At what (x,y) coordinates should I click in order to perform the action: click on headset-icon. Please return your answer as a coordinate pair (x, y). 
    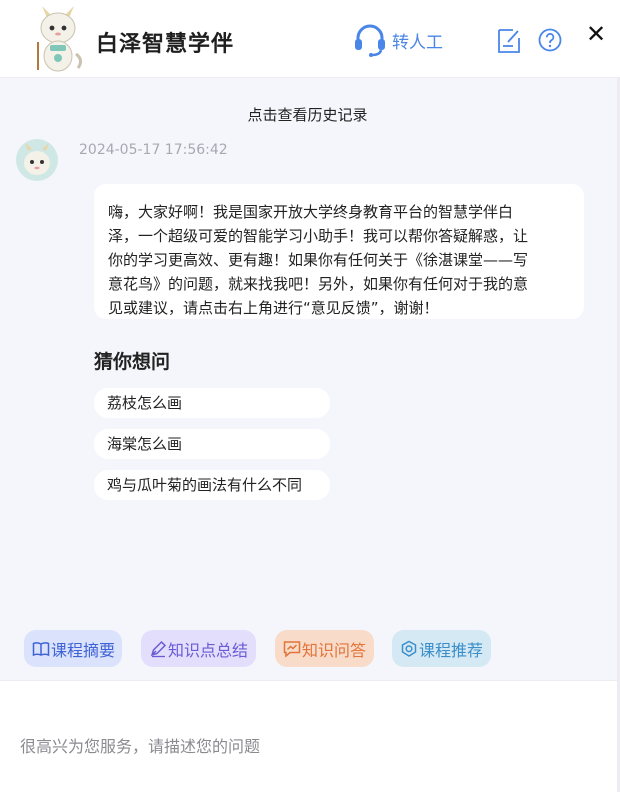
    Looking at the image, I should click on (370, 40).